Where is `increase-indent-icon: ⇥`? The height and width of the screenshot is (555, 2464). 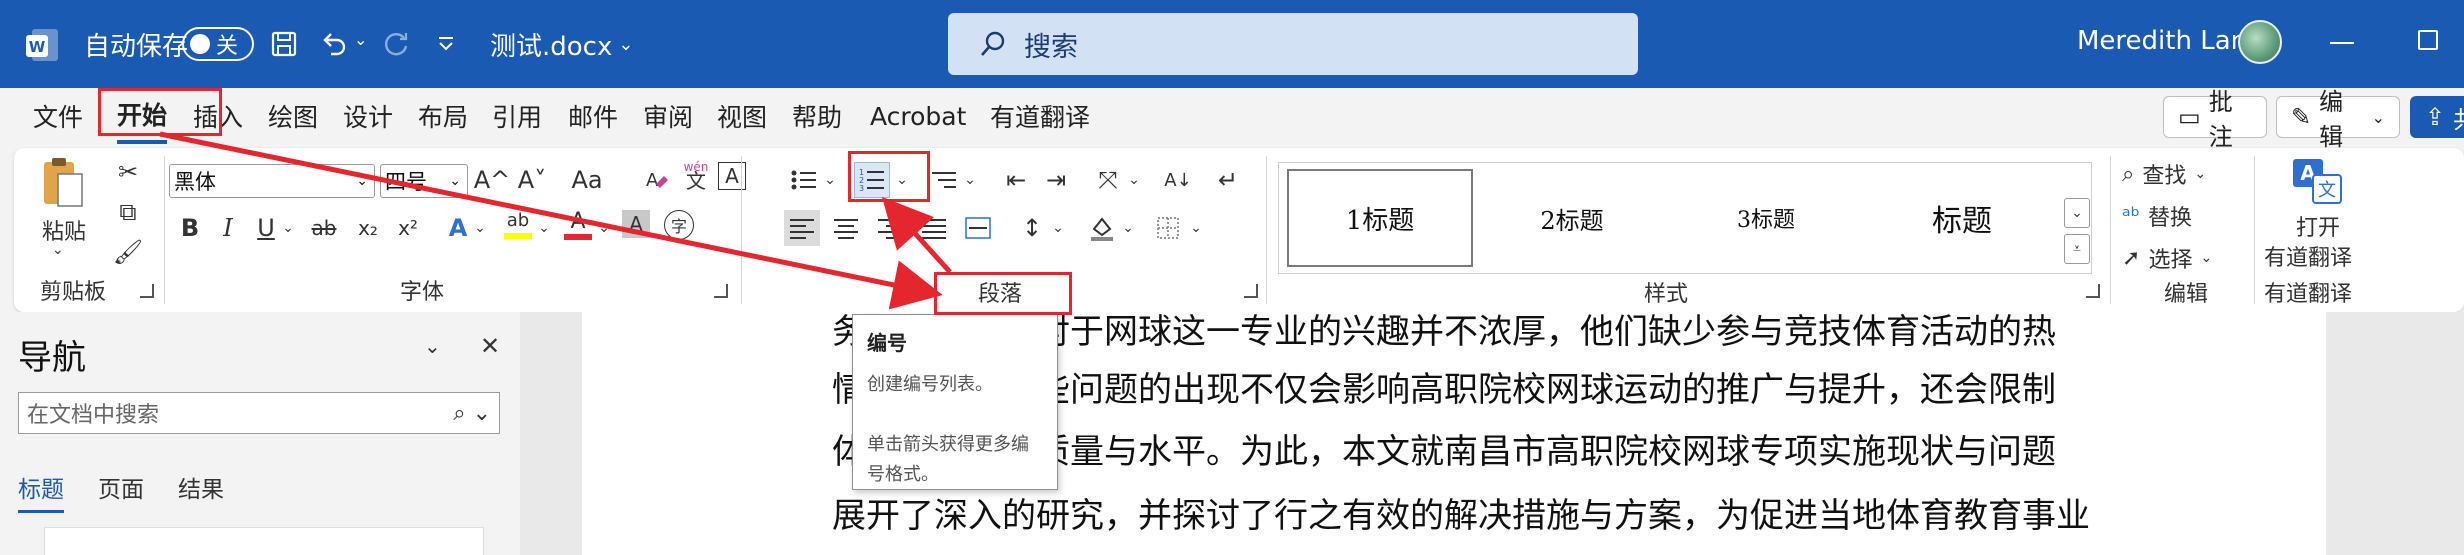
increase-indent-icon: ⇥ is located at coordinates (1056, 180).